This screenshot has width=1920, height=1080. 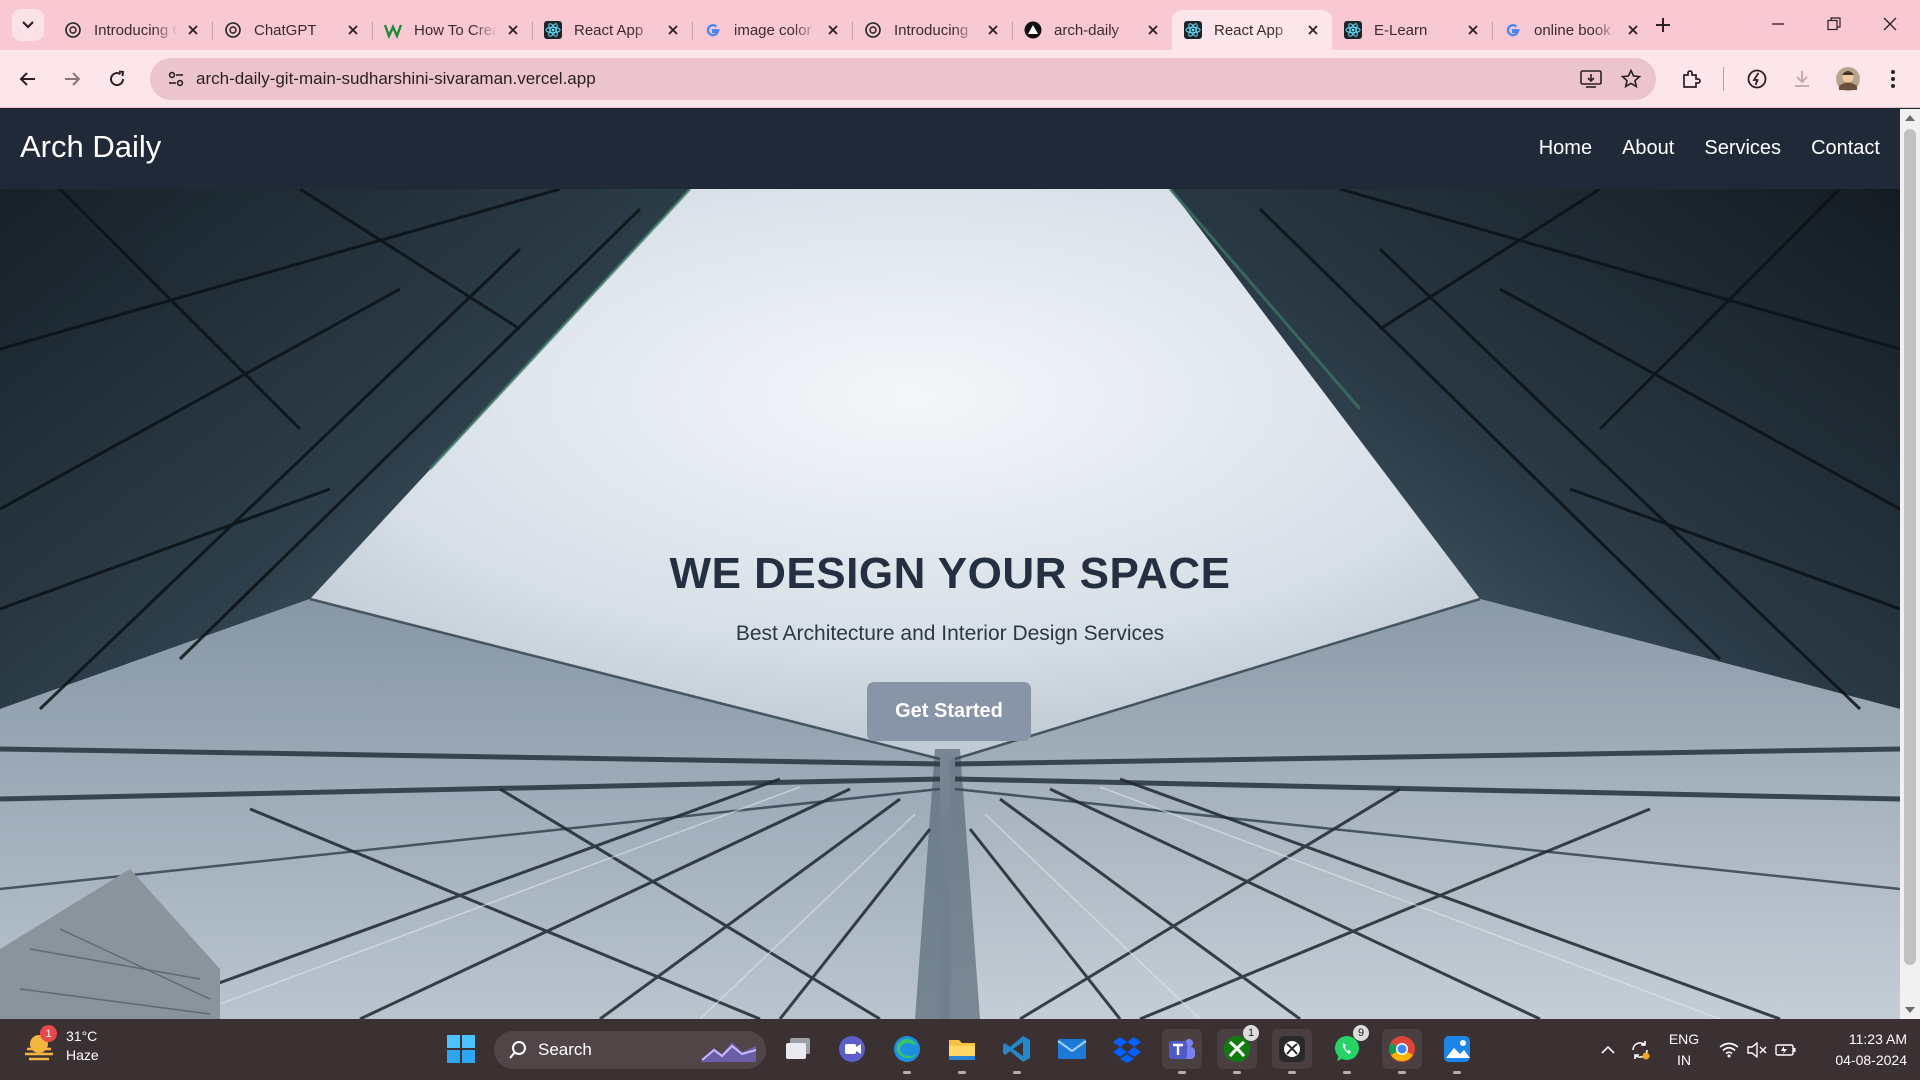 I want to click on chevron-down-icon, so click(x=28, y=25).